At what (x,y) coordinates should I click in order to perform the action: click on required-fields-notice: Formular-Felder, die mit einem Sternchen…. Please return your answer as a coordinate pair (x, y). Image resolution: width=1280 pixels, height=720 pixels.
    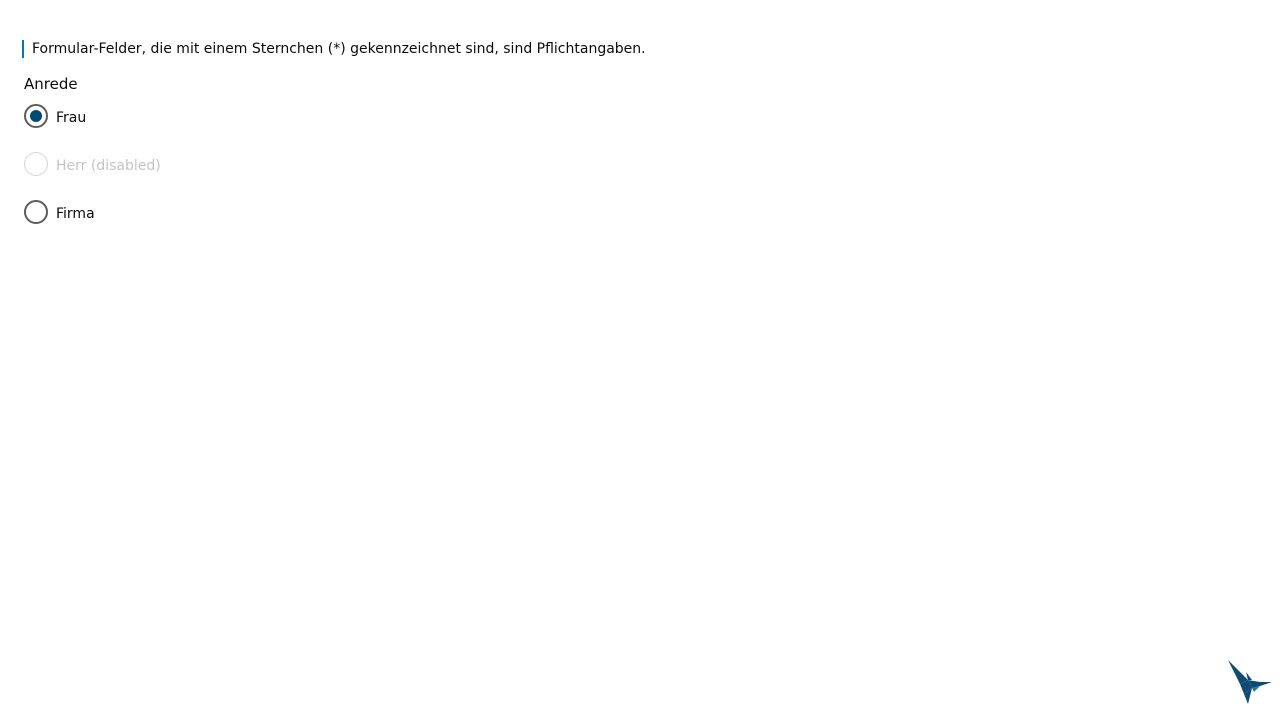
    Looking at the image, I should click on (334, 49).